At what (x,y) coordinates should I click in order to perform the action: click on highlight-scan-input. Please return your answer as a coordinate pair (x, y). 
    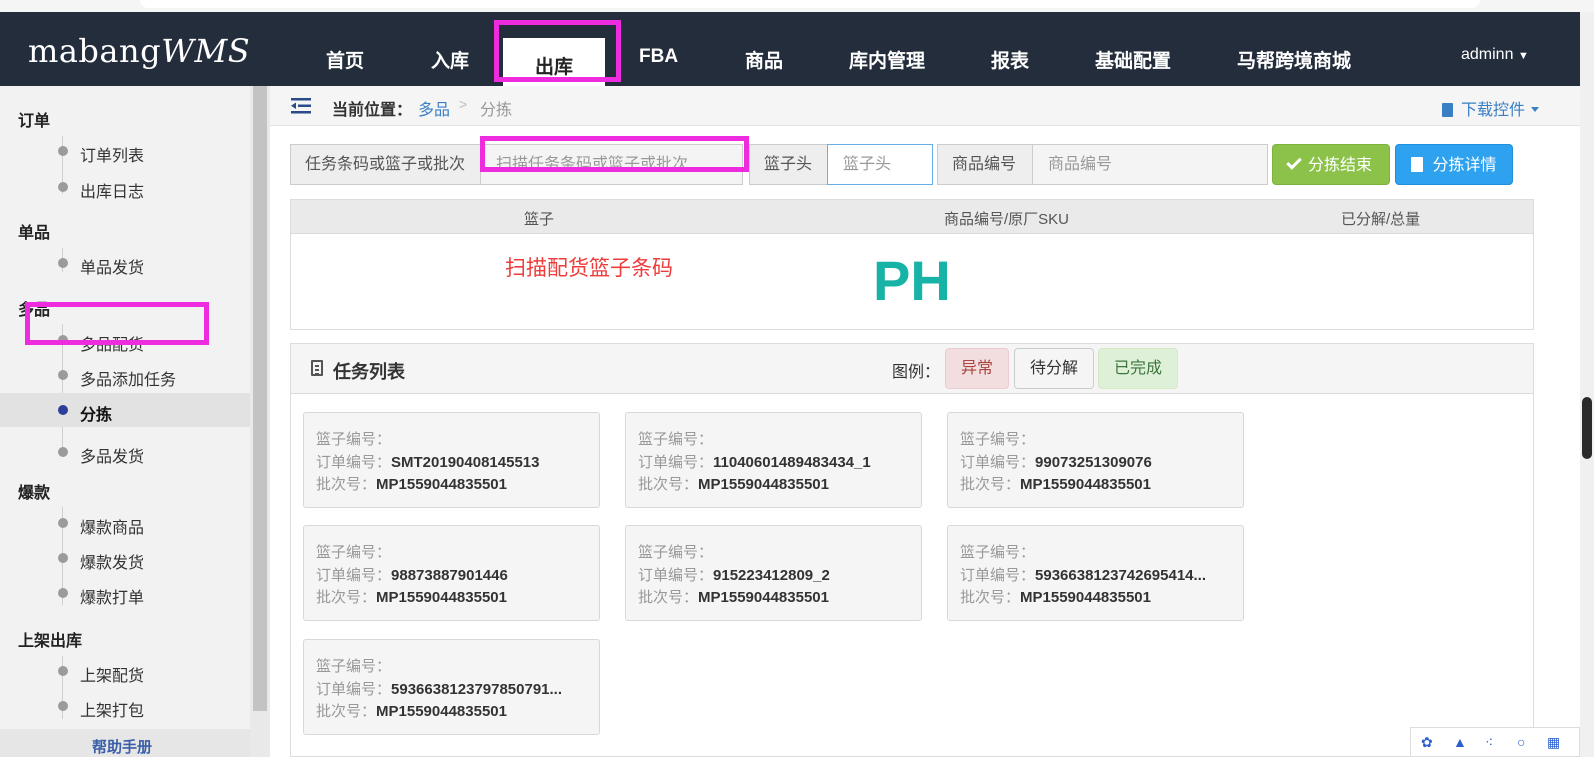
    Looking at the image, I should click on (614, 154).